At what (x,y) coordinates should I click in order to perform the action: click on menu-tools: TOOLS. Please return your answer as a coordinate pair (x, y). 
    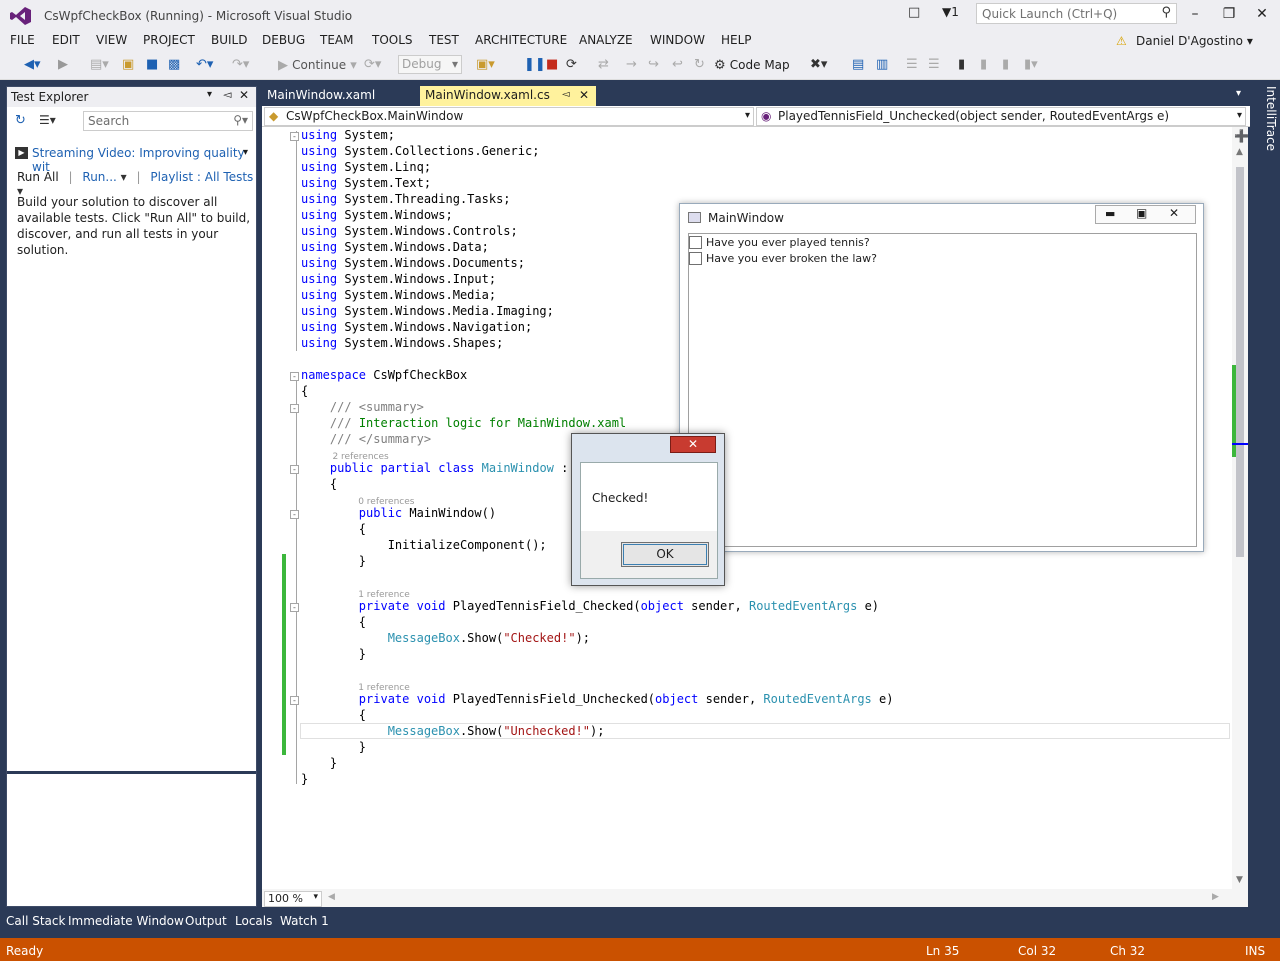
    Looking at the image, I should click on (392, 40).